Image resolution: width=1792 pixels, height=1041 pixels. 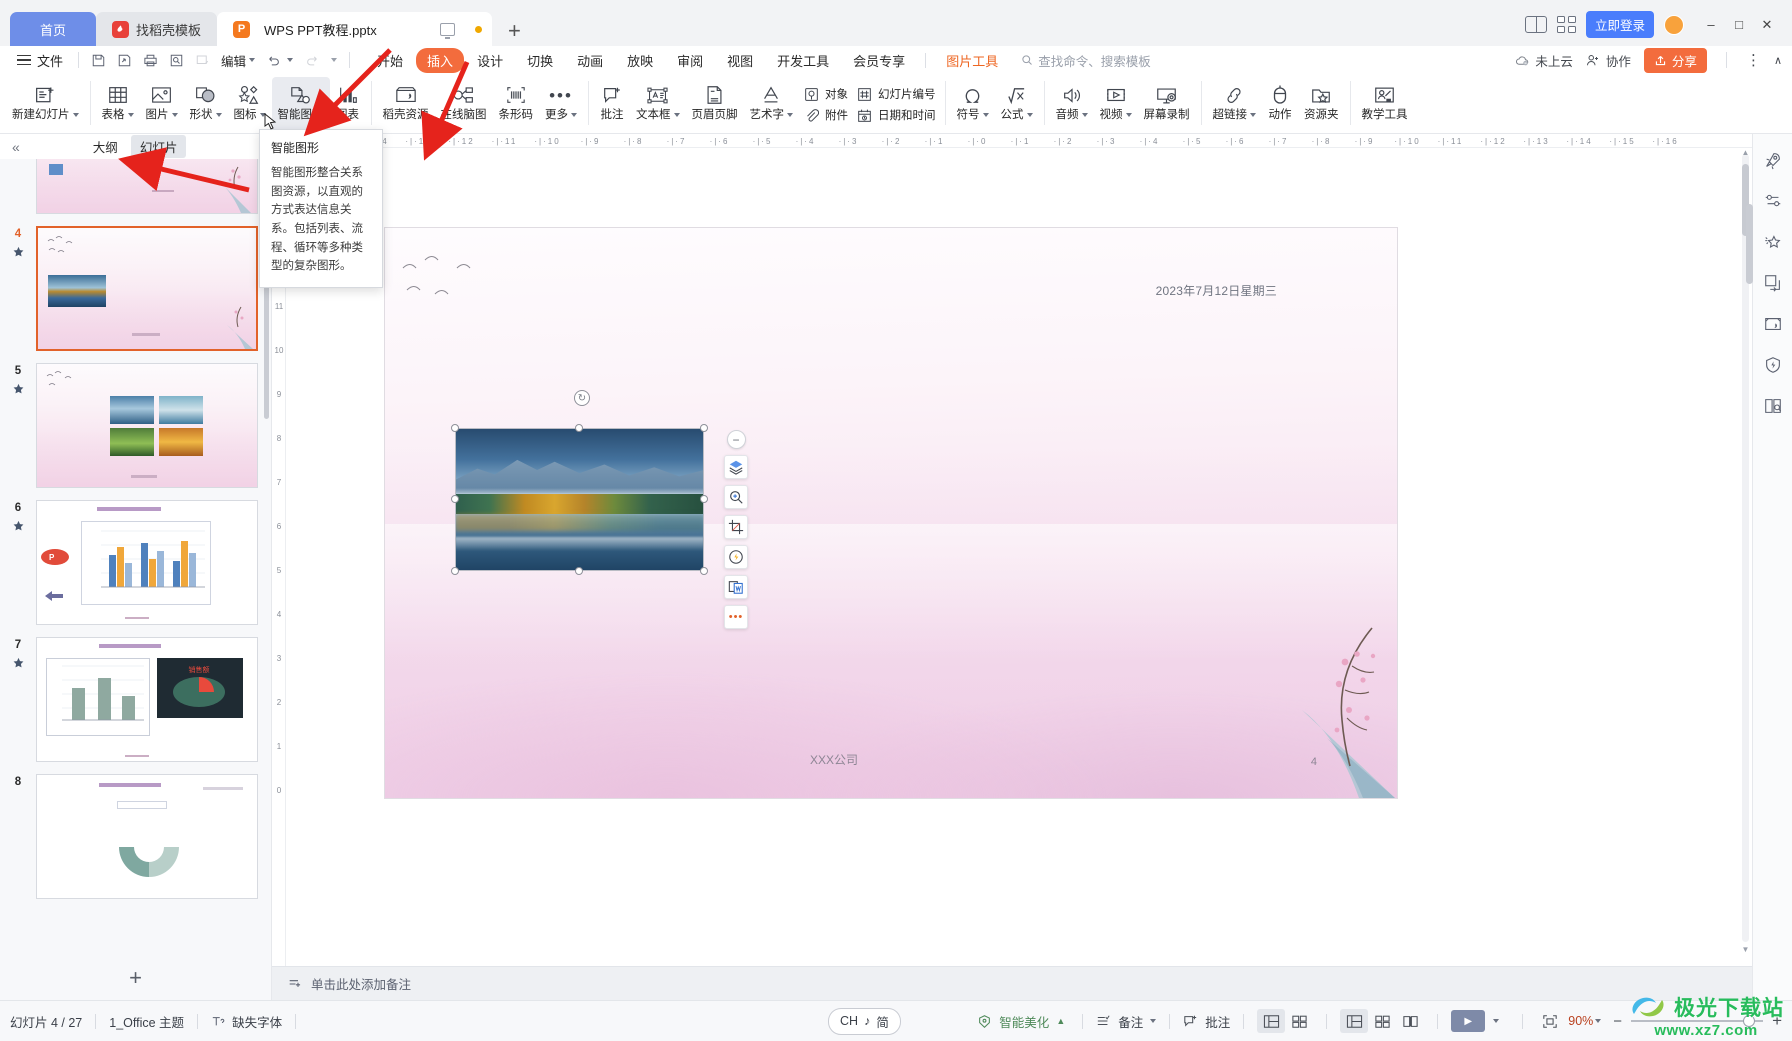 I want to click on view-reading, so click(x=1410, y=1021).